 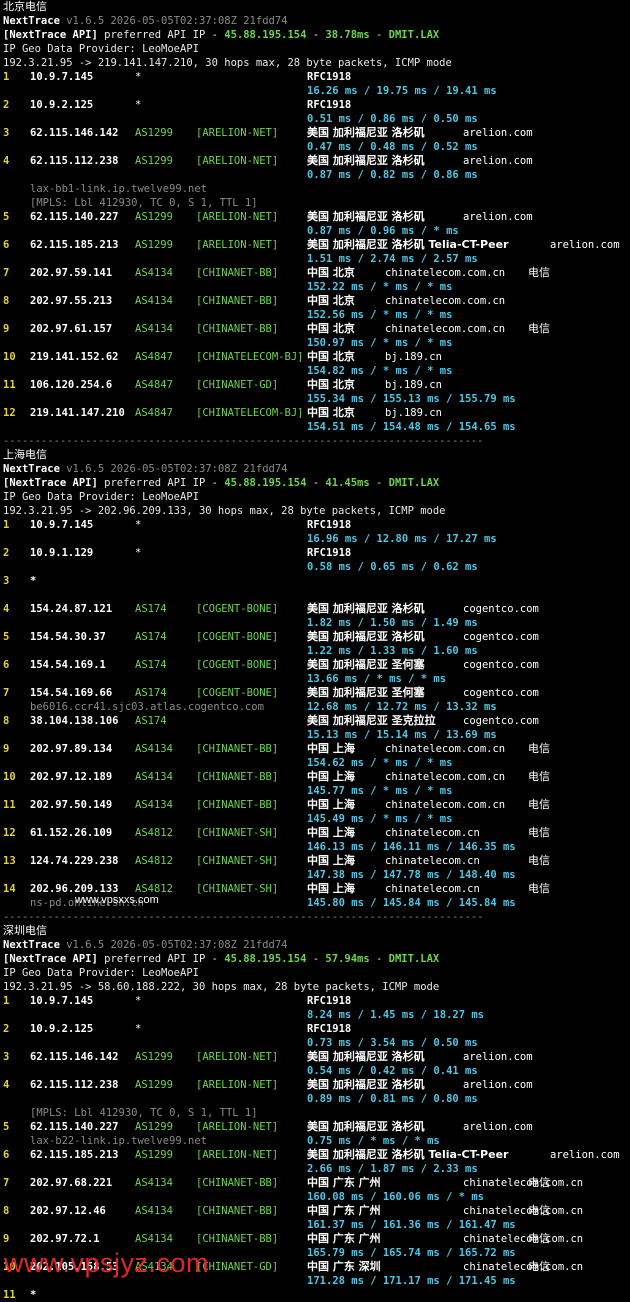 I want to click on hop-extra: [MPLS: Lbl 412930, TC 0, S 1, TTL 1], so click(x=144, y=203).